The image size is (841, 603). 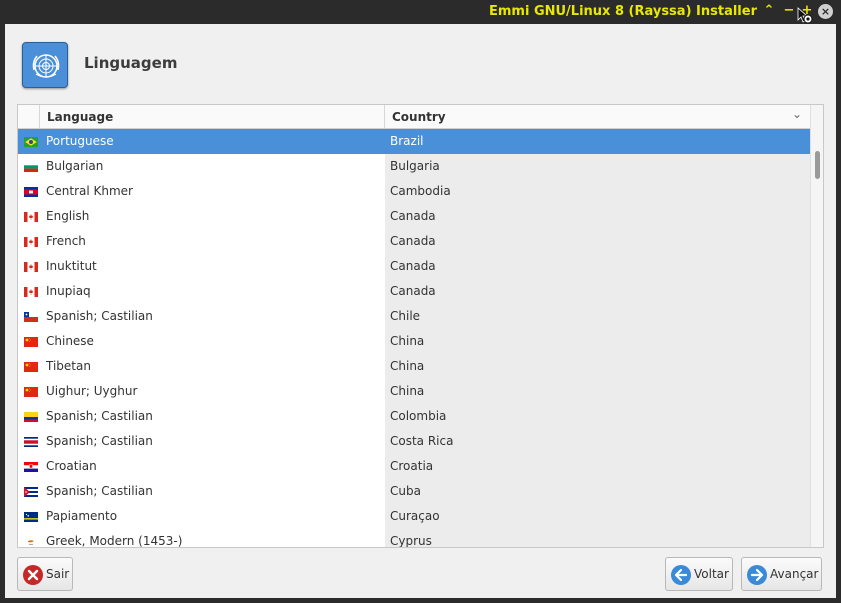 What do you see at coordinates (58, 574) in the screenshot?
I see `quit-button-label: Sair` at bounding box center [58, 574].